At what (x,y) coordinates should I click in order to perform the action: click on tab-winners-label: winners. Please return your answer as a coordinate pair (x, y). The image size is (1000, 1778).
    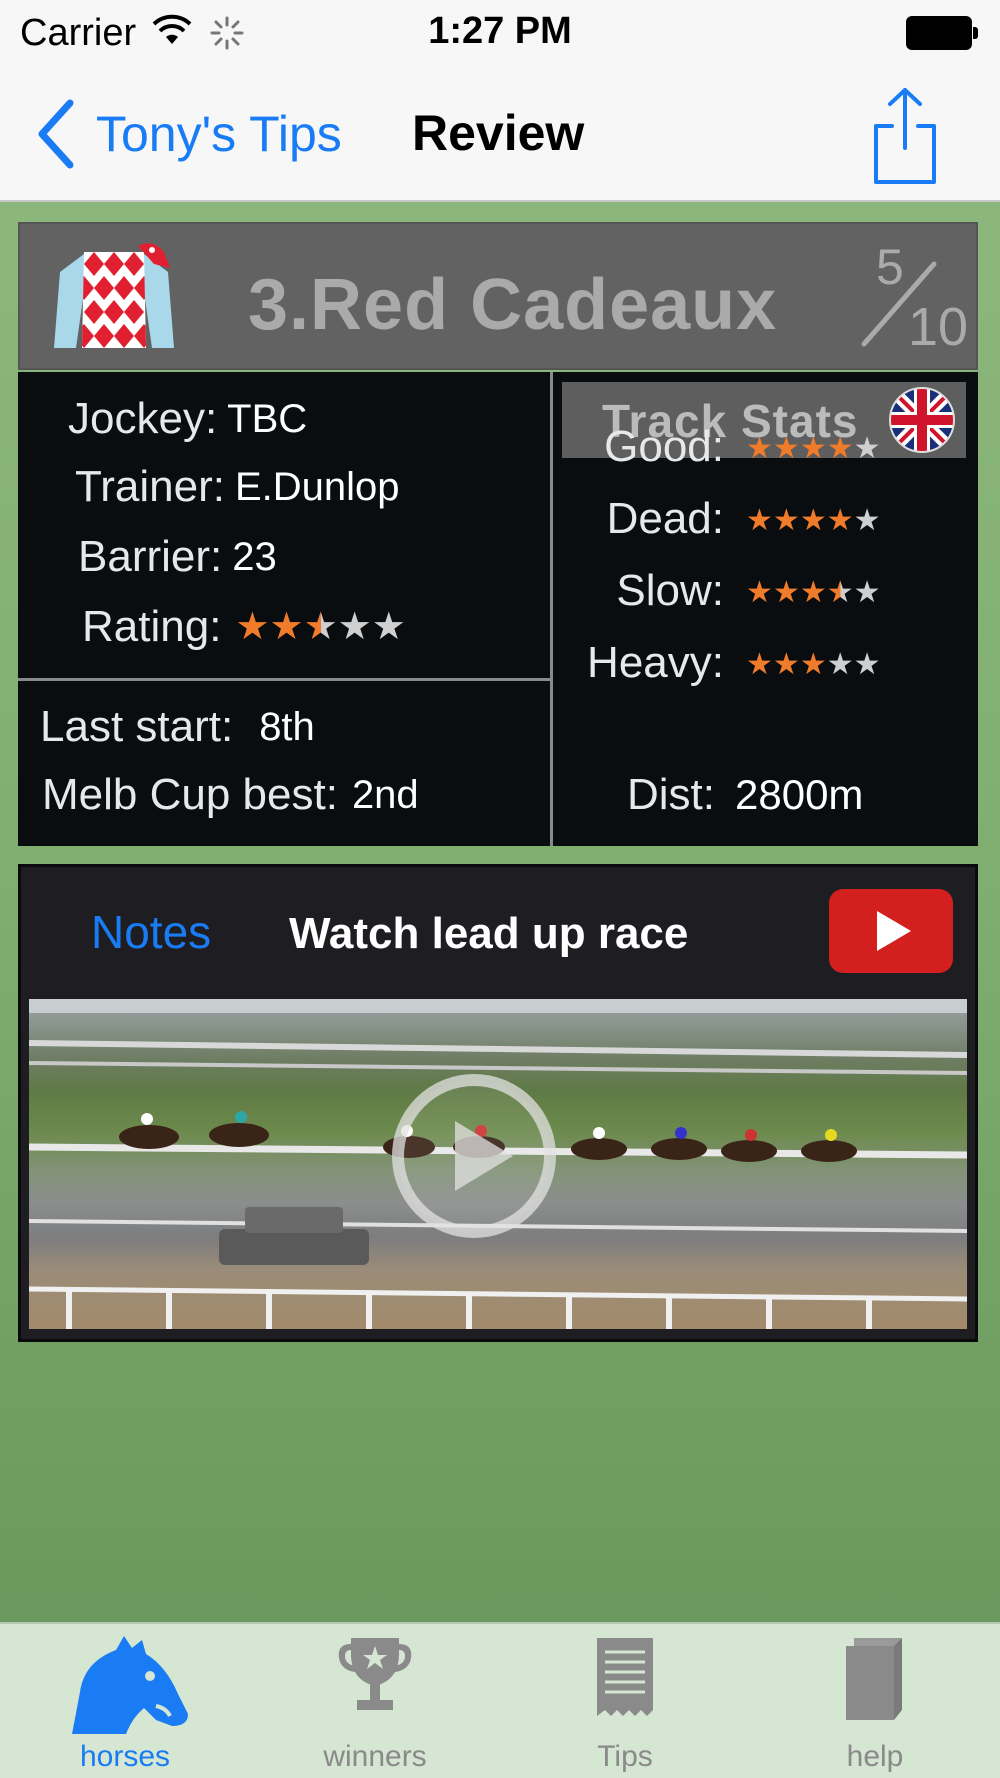
    Looking at the image, I should click on (375, 1756).